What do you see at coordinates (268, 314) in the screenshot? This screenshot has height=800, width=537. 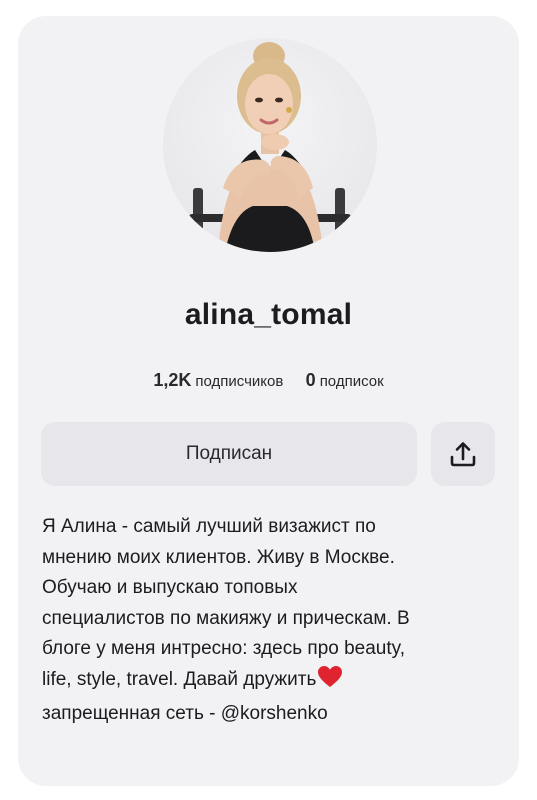 I see `profile-username: alina_tomal` at bounding box center [268, 314].